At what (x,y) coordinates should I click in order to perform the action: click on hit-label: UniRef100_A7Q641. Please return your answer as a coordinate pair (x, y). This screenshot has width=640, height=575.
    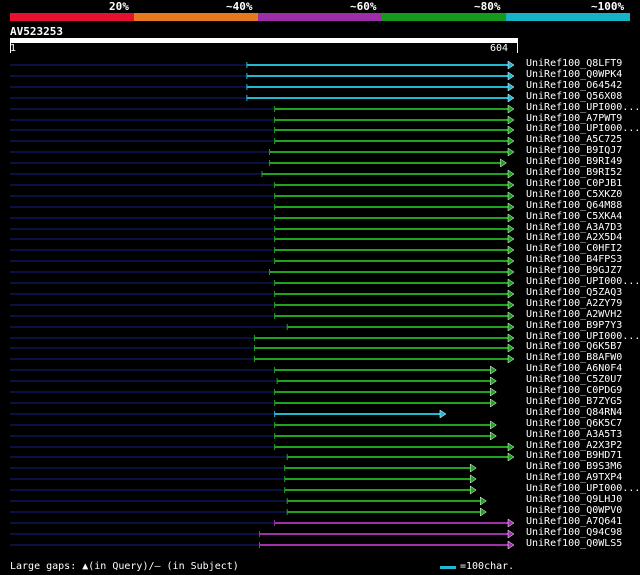
    Looking at the image, I should click on (574, 521).